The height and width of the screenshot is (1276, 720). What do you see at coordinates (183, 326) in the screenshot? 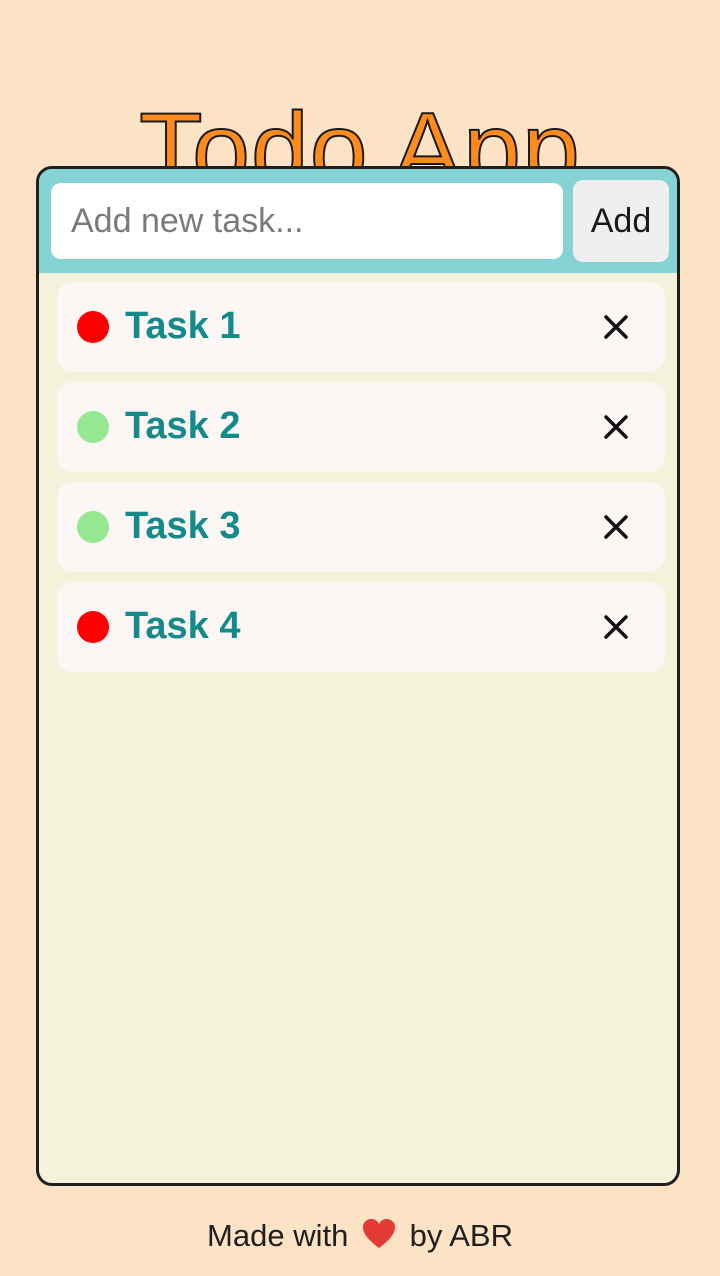
I see `task-label: Task 1` at bounding box center [183, 326].